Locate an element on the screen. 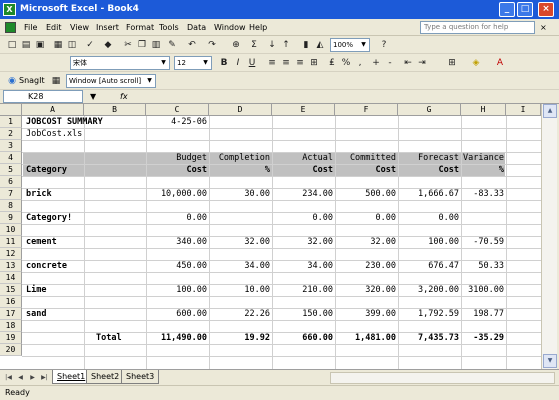 The width and height of the screenshot is (559, 400). cell-f5: Cost is located at coordinates (366, 170).